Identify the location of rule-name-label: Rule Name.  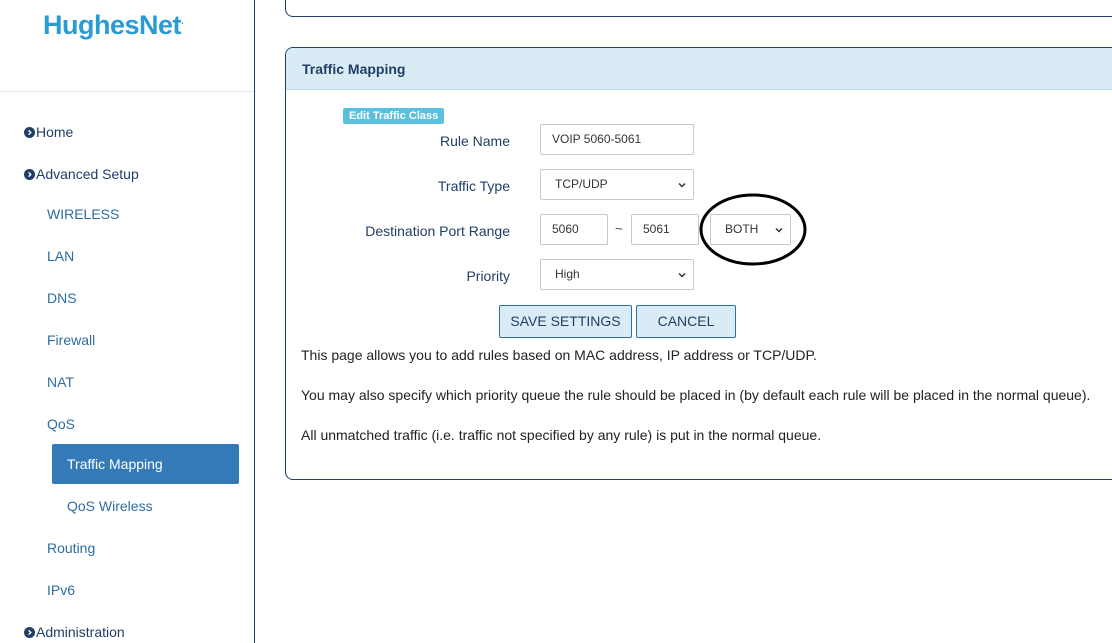
(474, 141).